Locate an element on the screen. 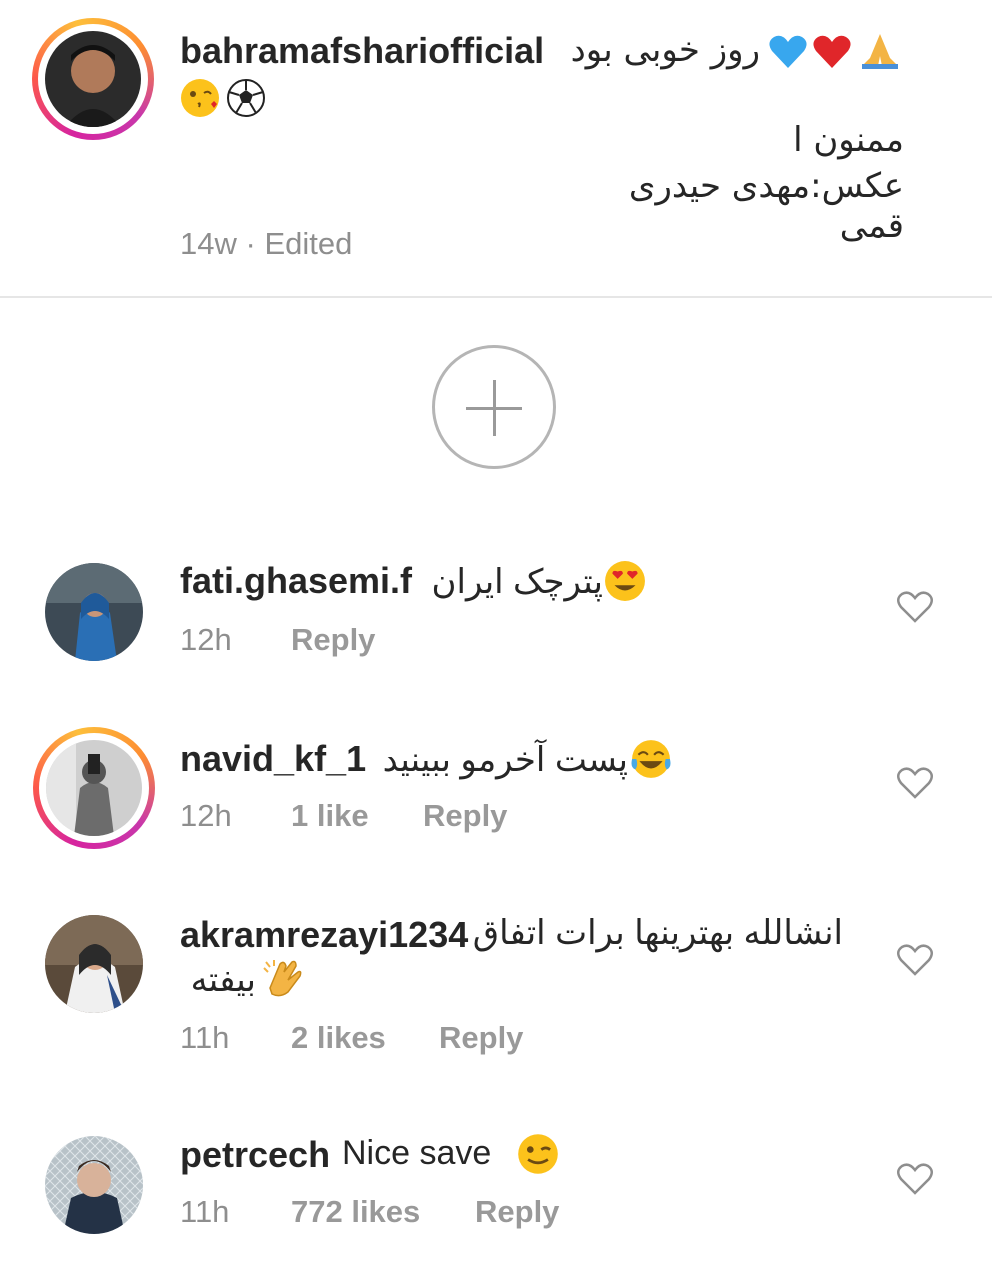 This screenshot has height=1280, width=992. likes-count: 1 like is located at coordinates (330, 816).